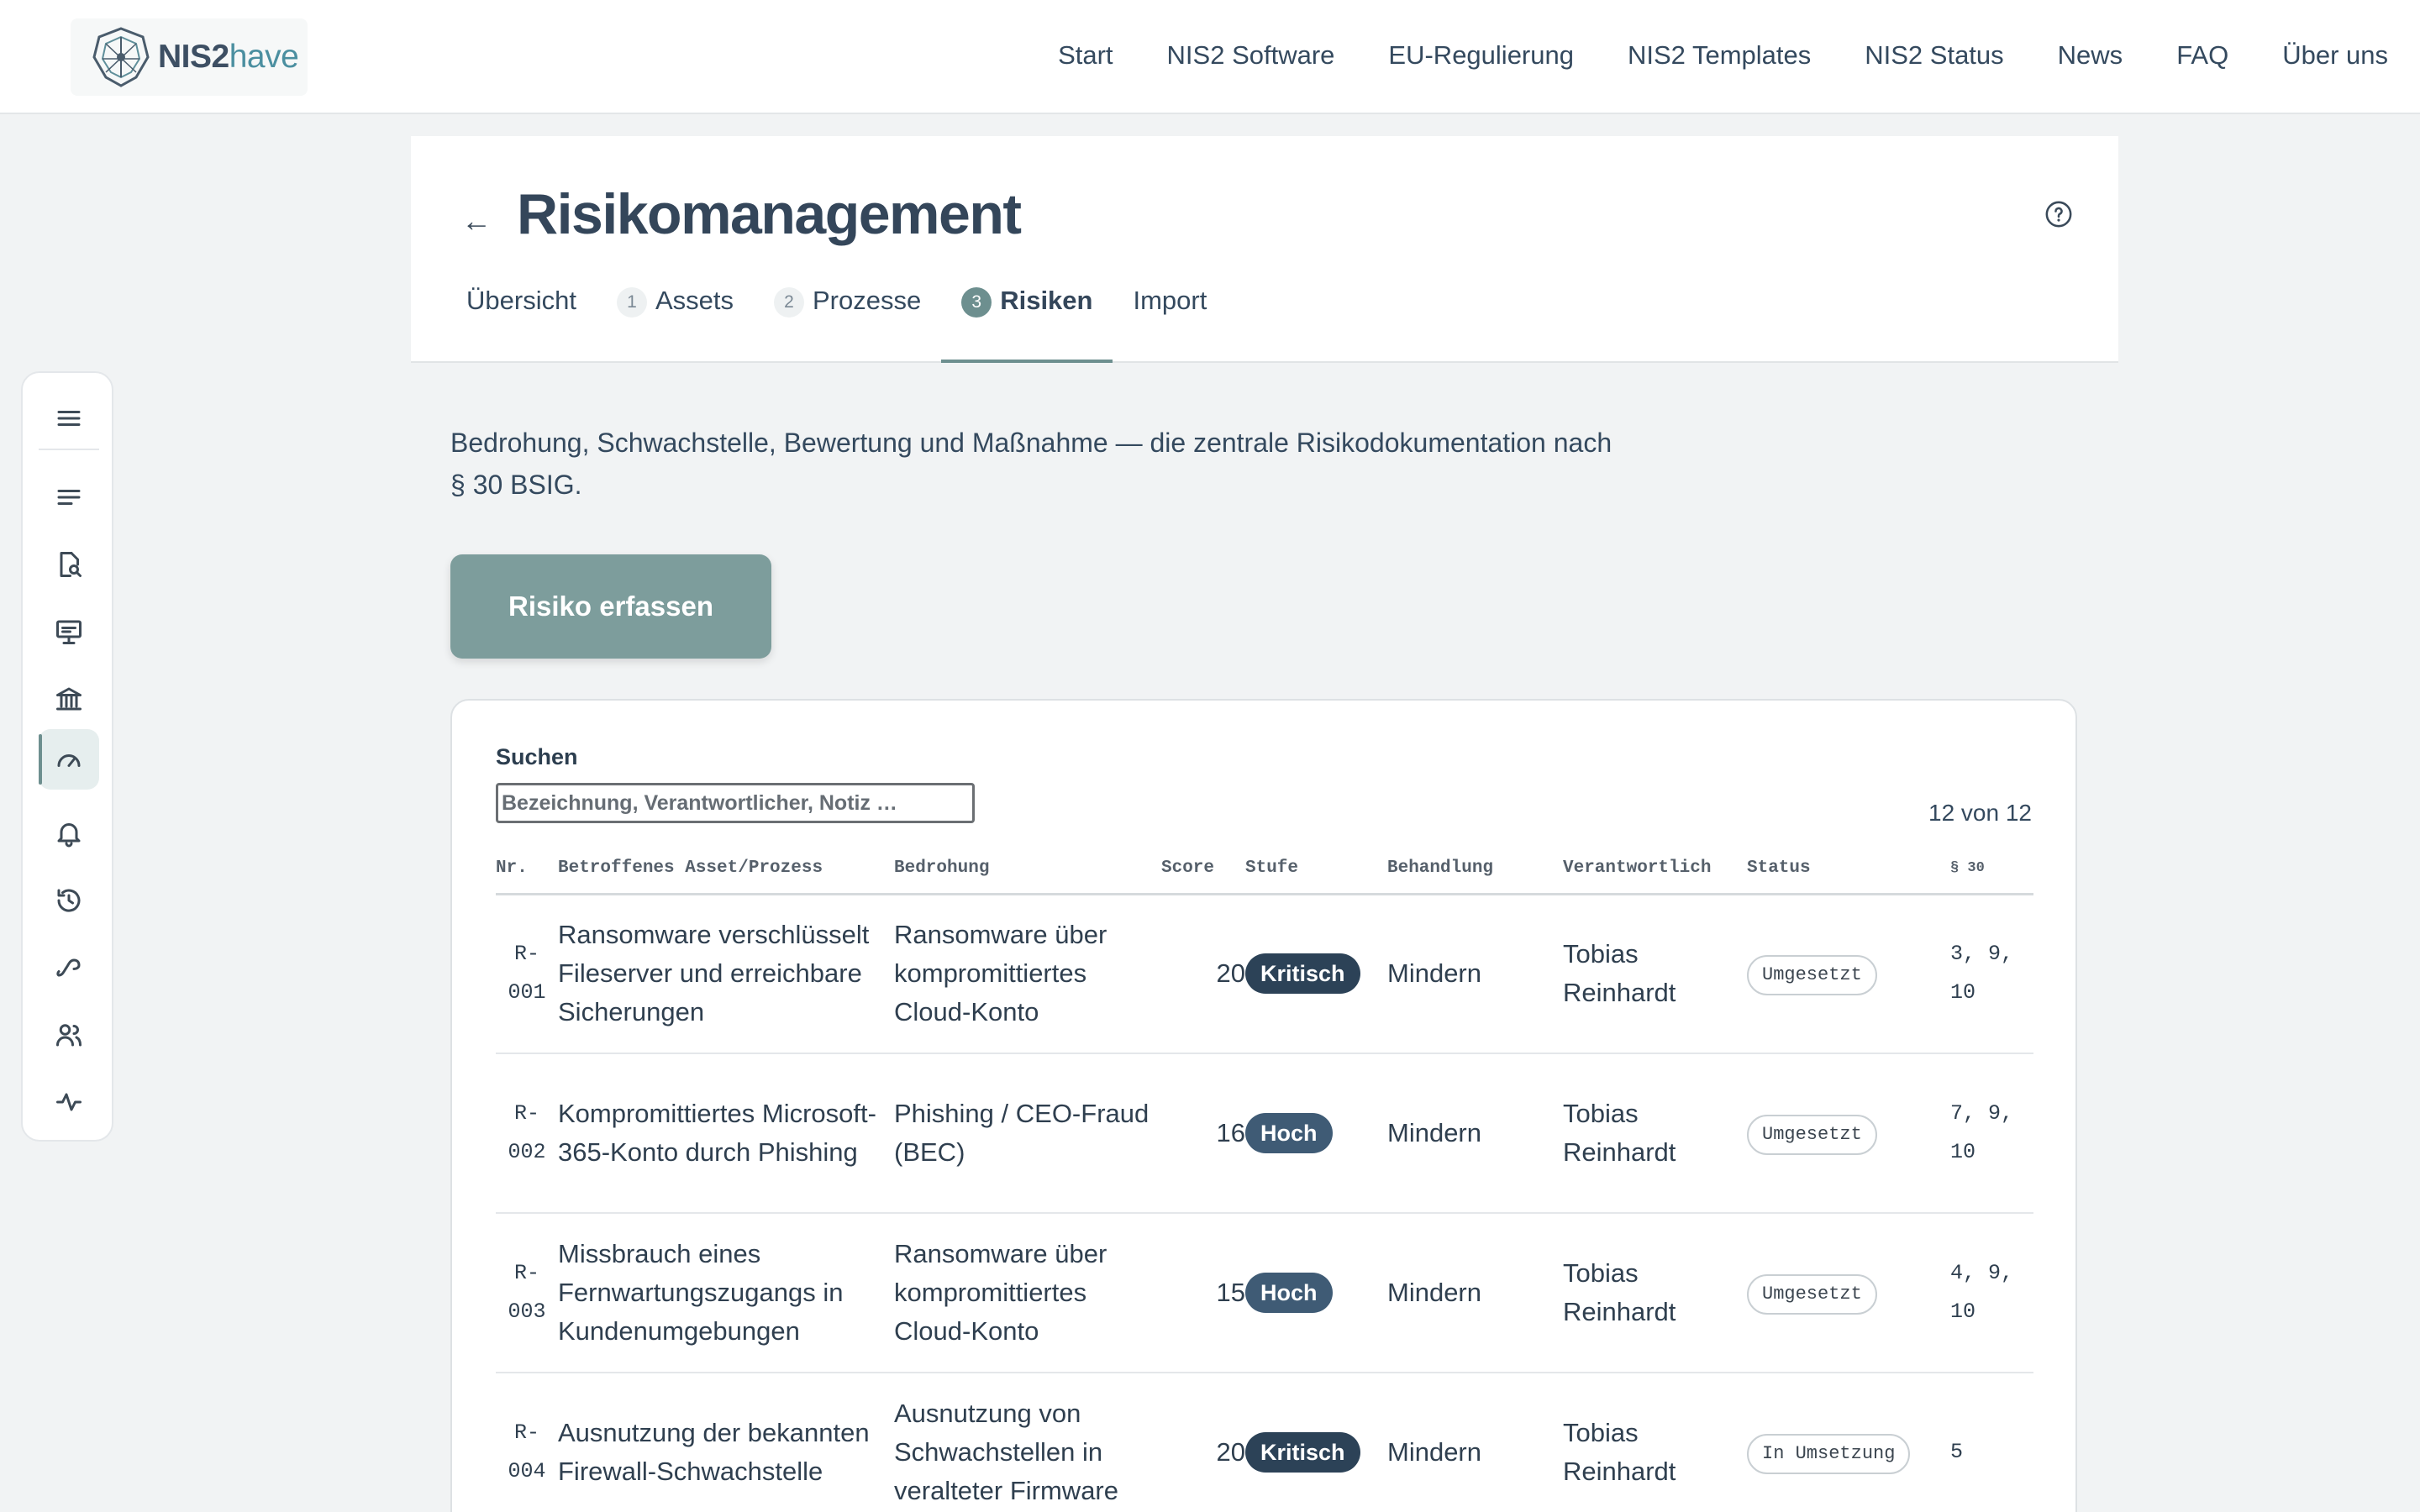 The height and width of the screenshot is (1512, 2420). Describe the element at coordinates (1170, 323) in the screenshot. I see `tab-import: Import` at that location.